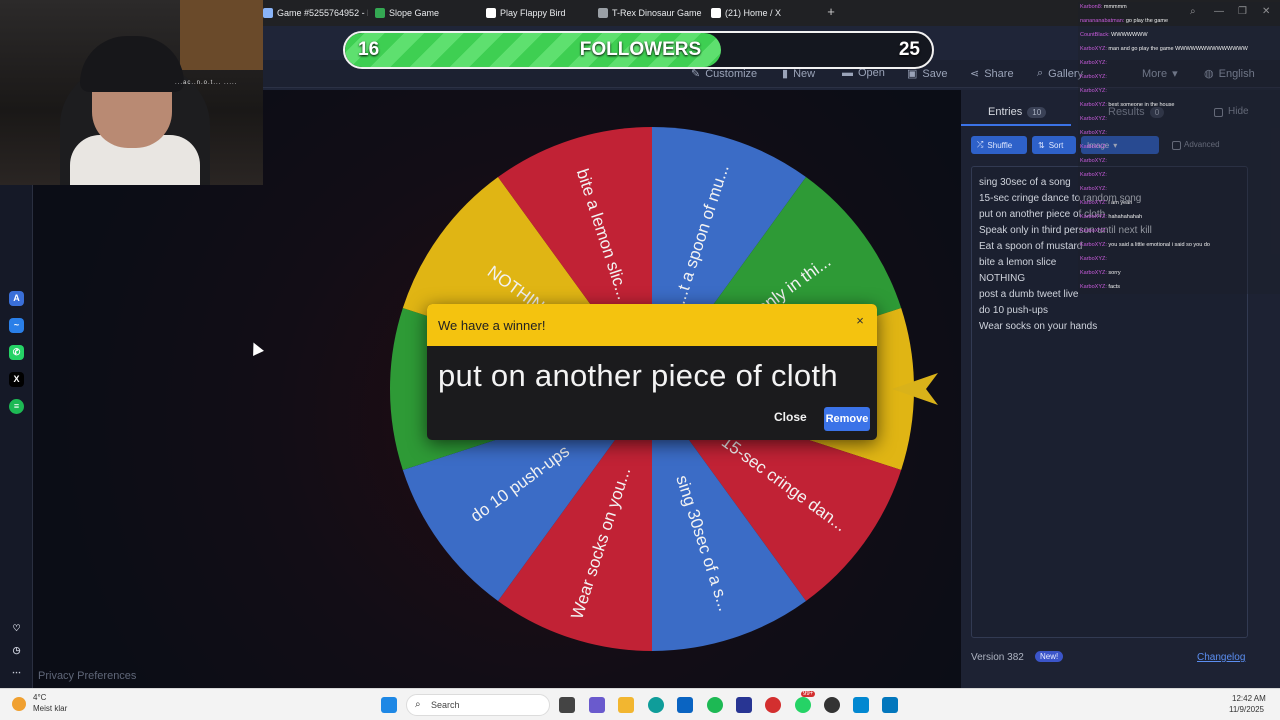 This screenshot has width=1280, height=720. What do you see at coordinates (1124, 217) in the screenshot?
I see `chat-text: hahahahahah` at bounding box center [1124, 217].